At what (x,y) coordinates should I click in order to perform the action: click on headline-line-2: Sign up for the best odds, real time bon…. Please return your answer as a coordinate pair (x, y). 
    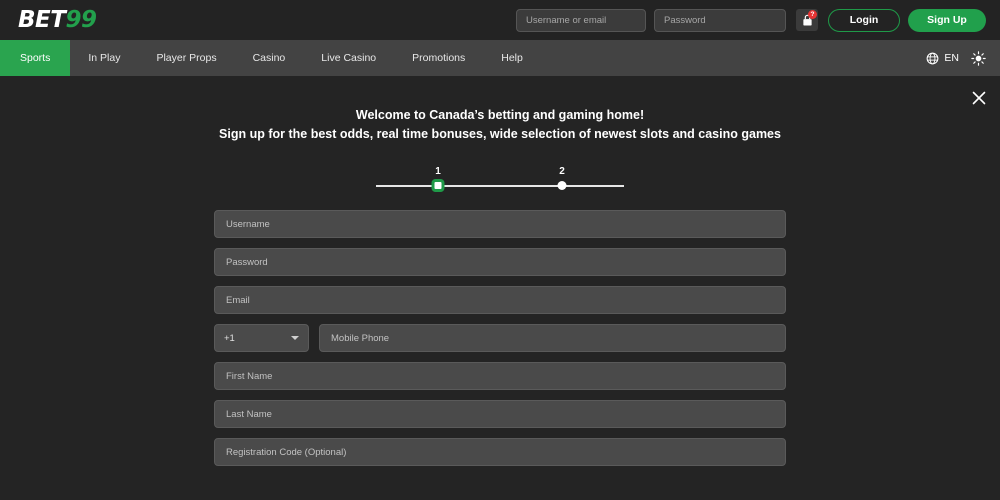
    Looking at the image, I should click on (500, 134).